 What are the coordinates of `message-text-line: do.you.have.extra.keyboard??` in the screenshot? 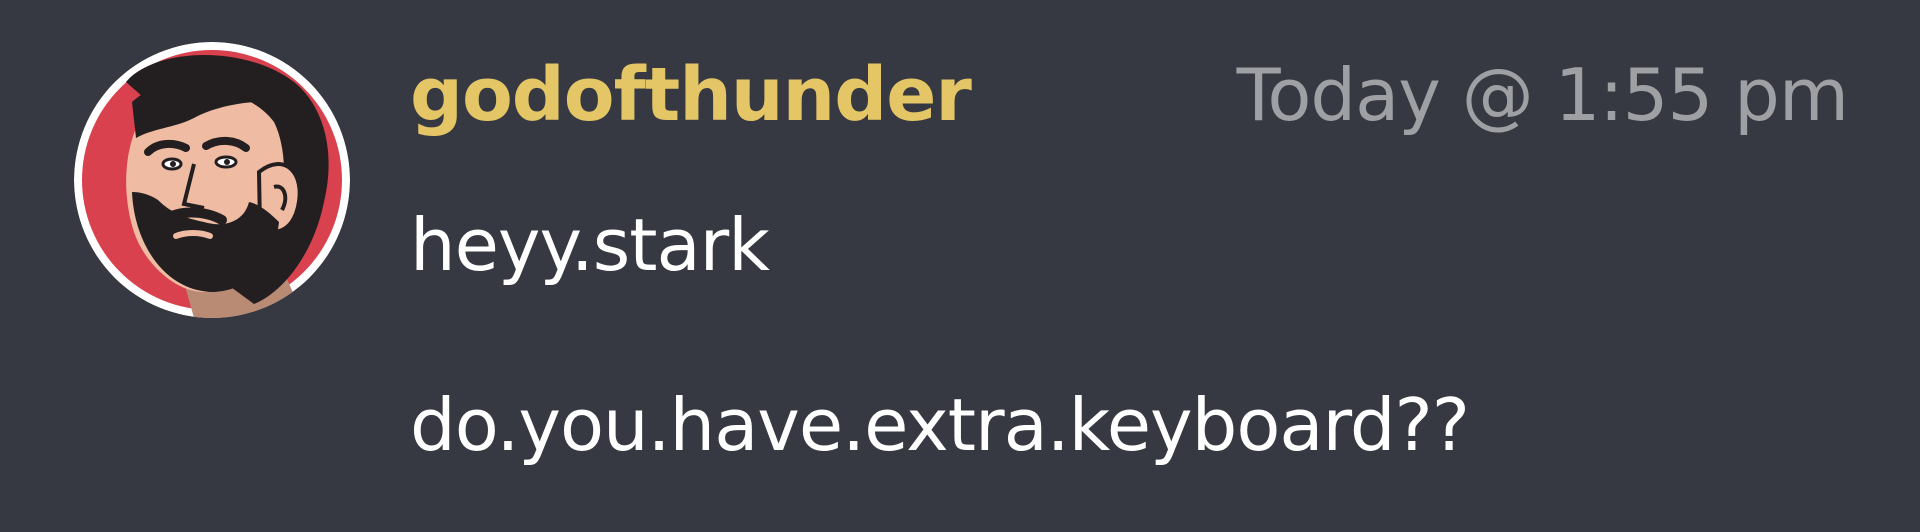 It's located at (940, 425).